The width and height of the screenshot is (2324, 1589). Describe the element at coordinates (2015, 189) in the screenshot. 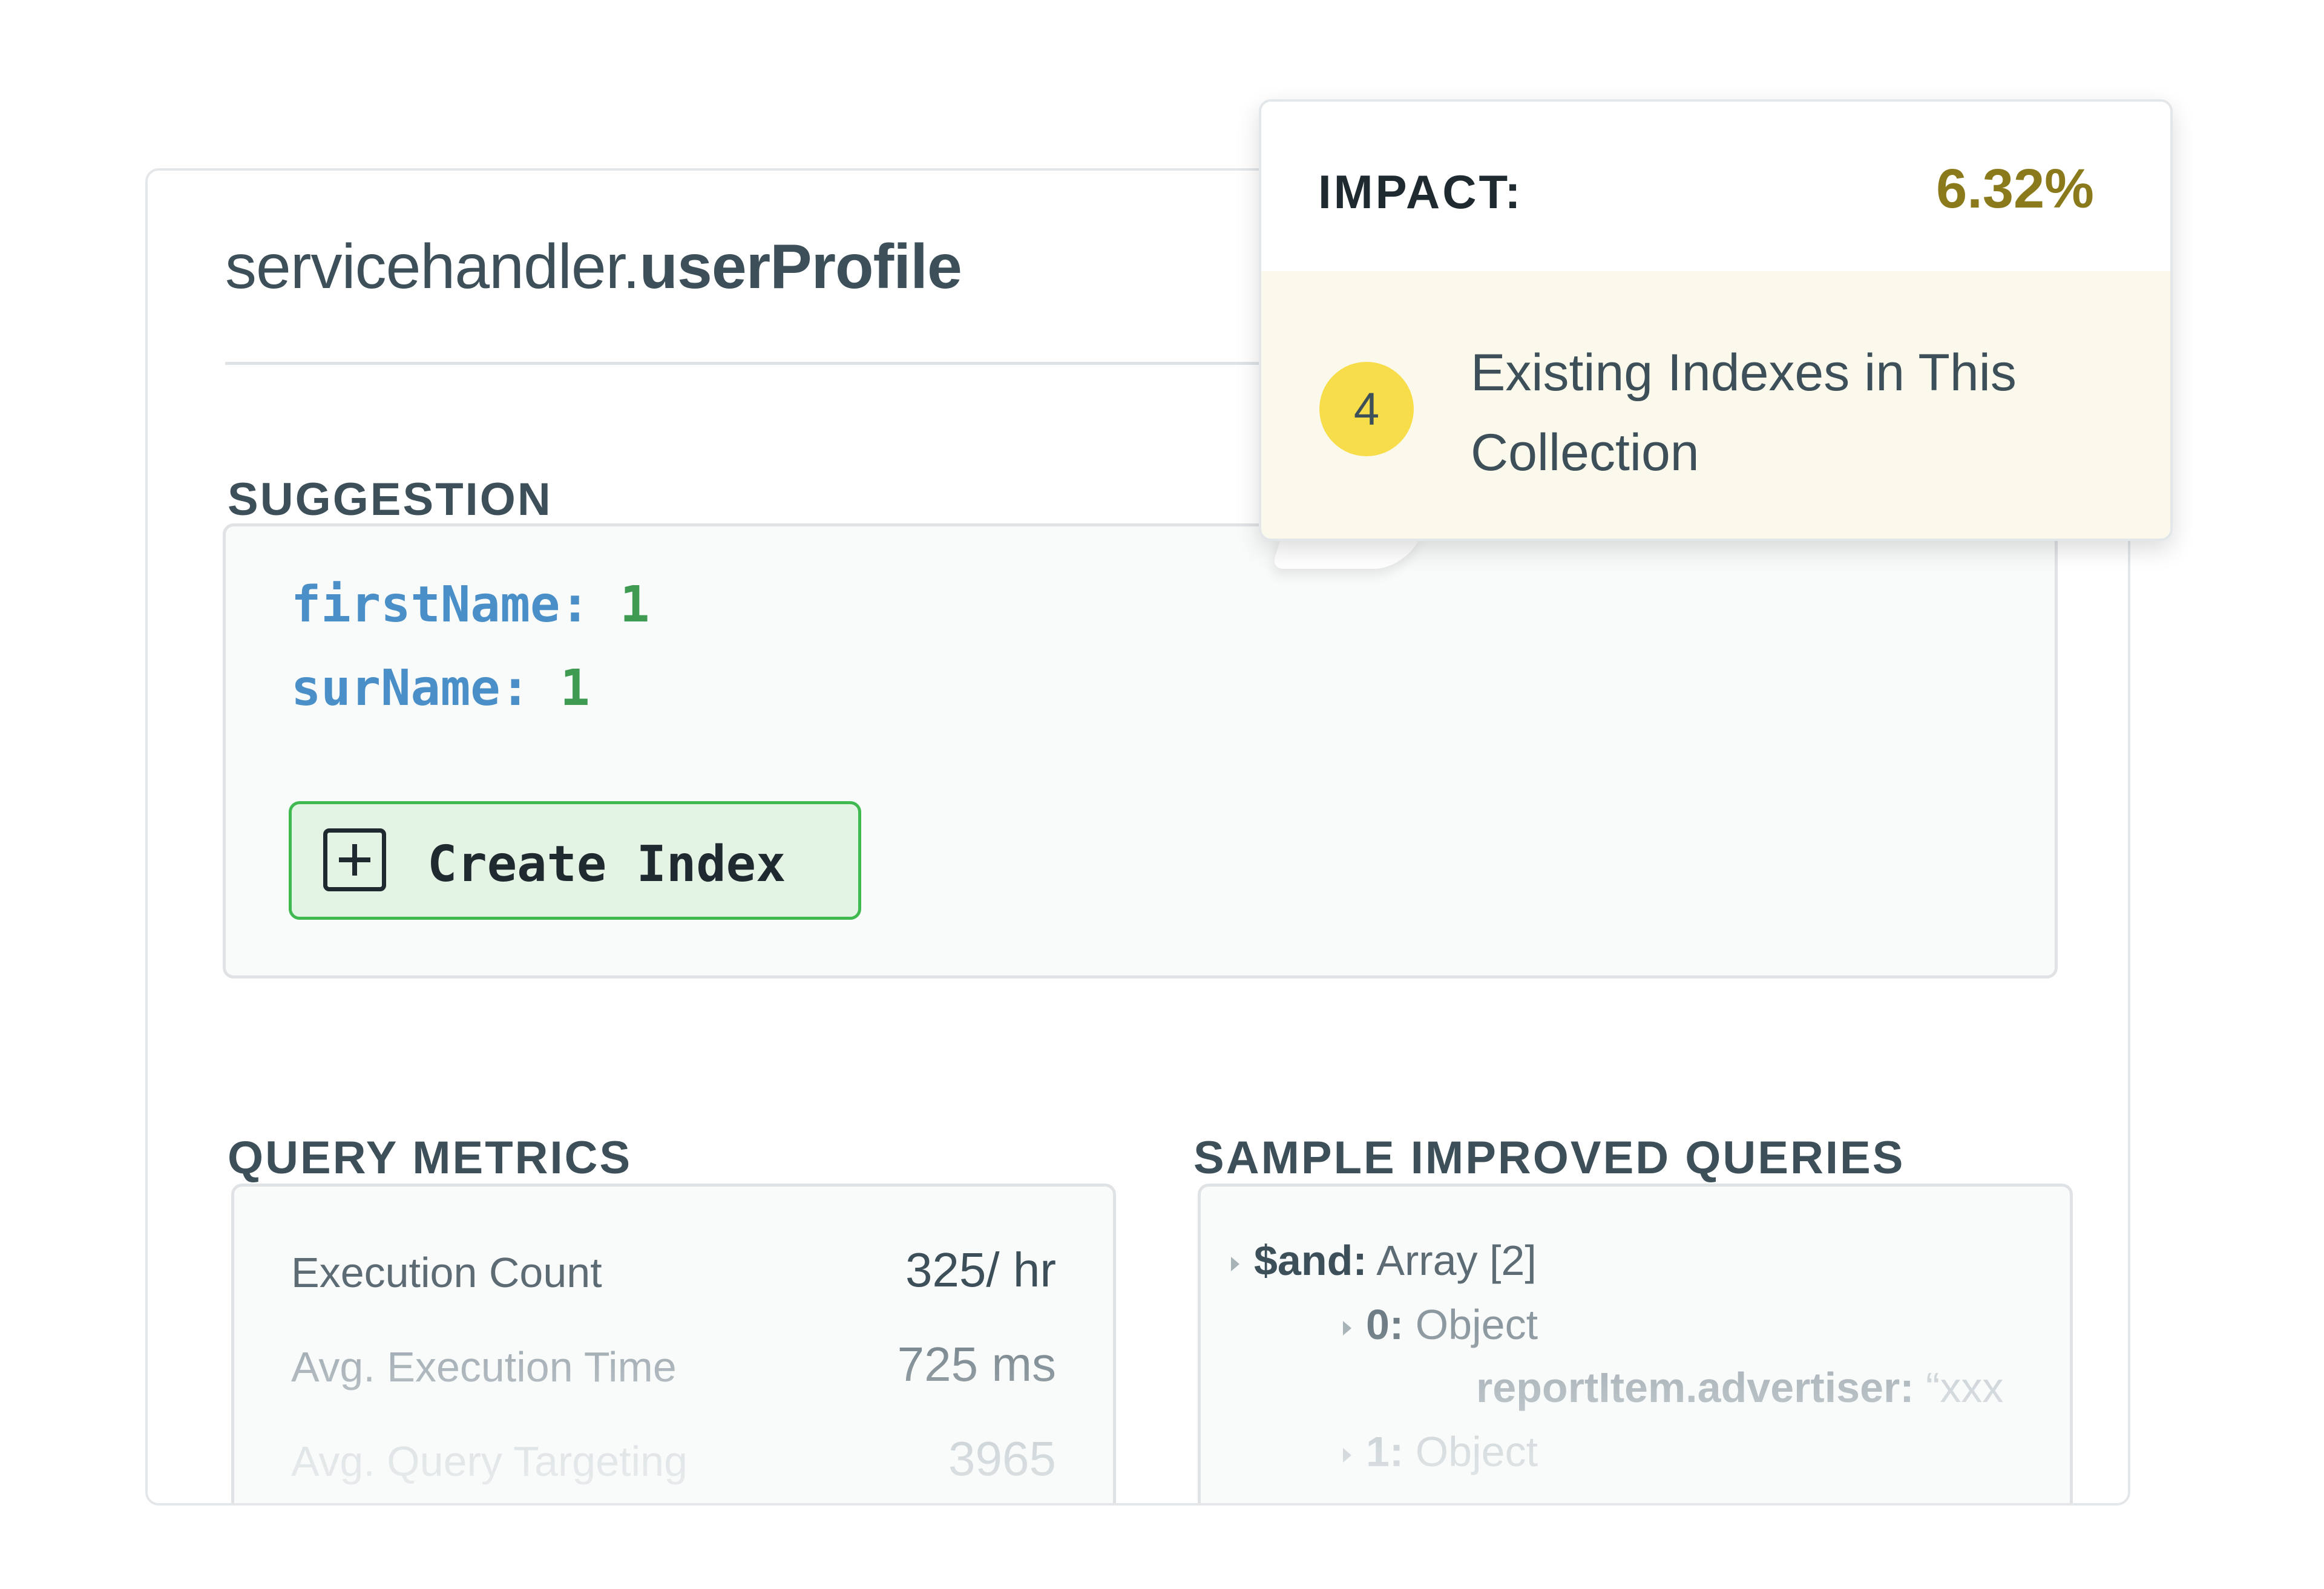

I see `impact-value: 6.32%` at that location.